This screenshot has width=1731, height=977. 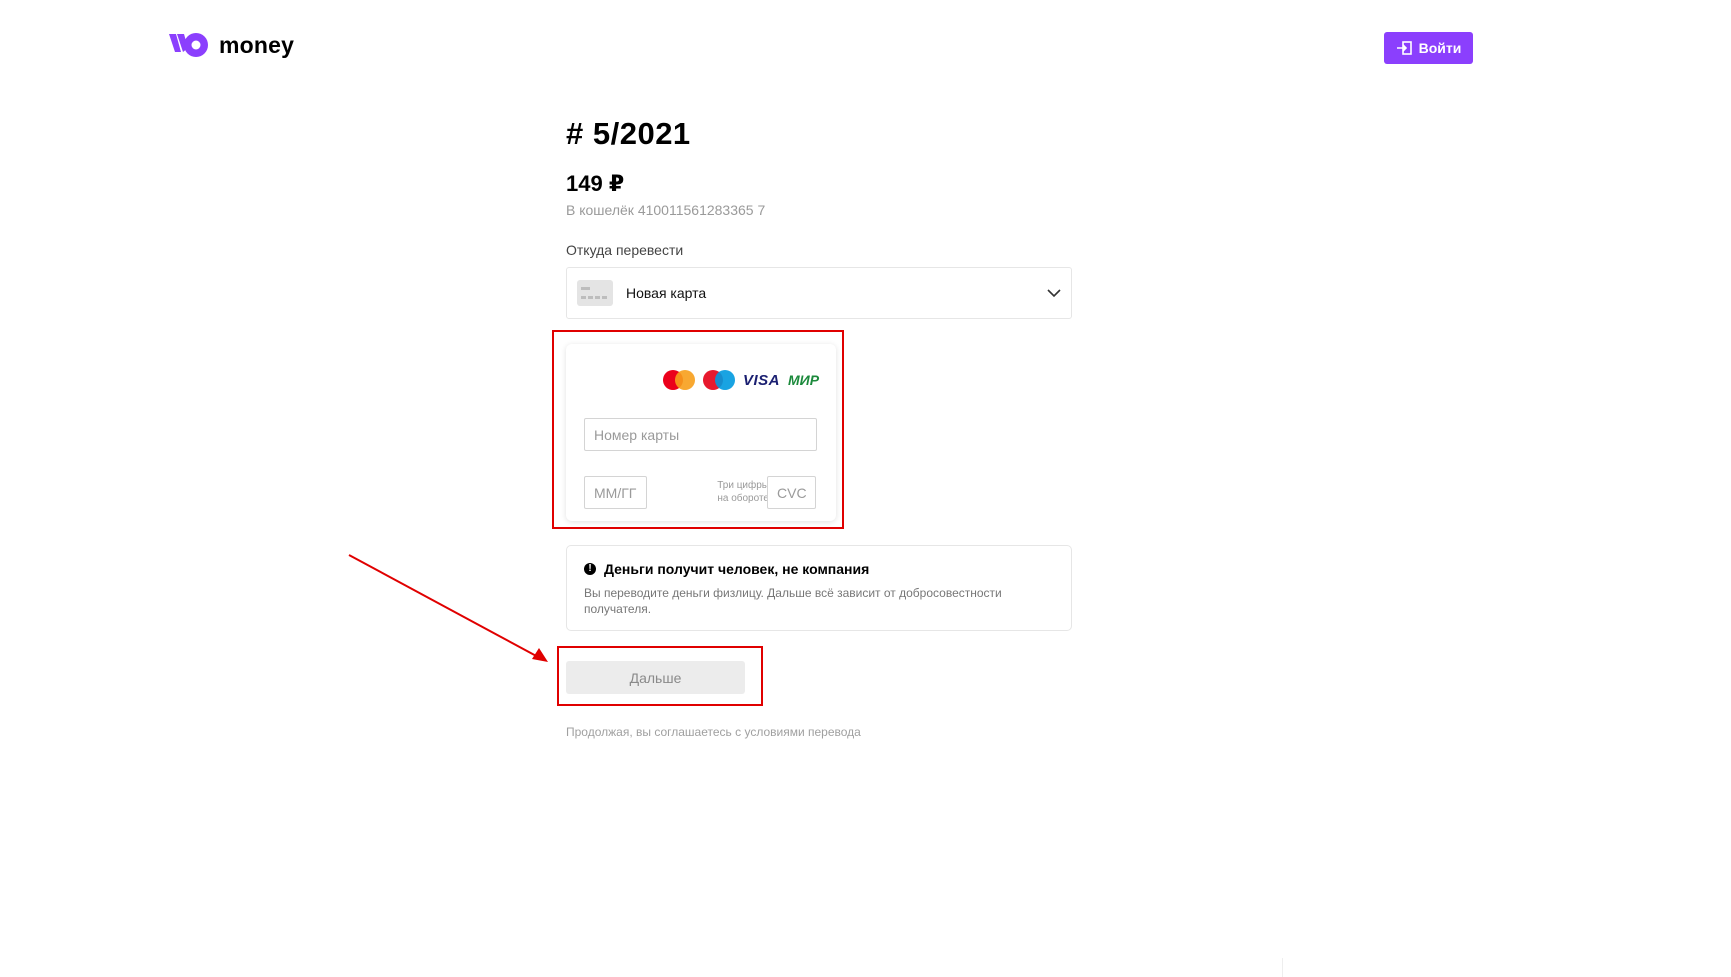 I want to click on highlight-box-card-form, so click(x=698, y=429).